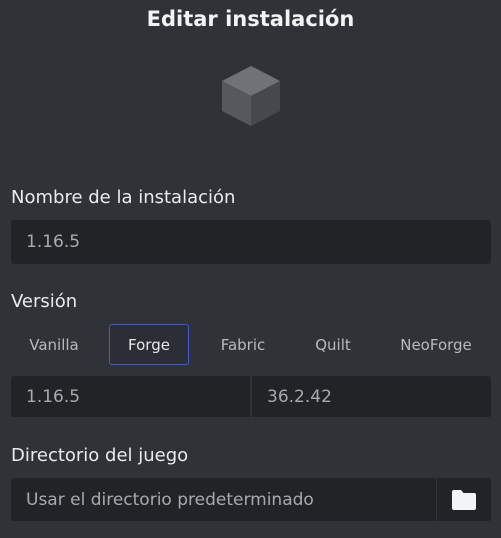  Describe the element at coordinates (44, 301) in the screenshot. I see `version-label: Versión` at that location.